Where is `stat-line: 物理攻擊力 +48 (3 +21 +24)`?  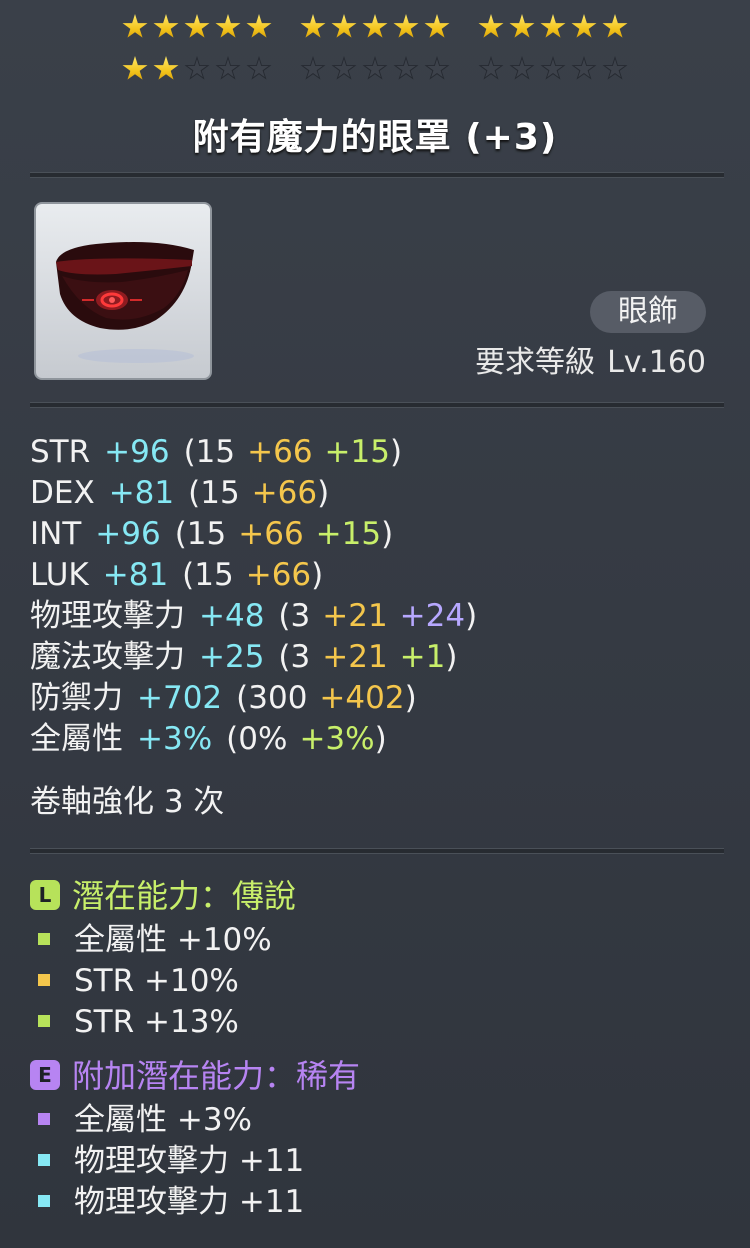
stat-line: 物理攻擊力 +48 (3 +21 +24) is located at coordinates (253, 616).